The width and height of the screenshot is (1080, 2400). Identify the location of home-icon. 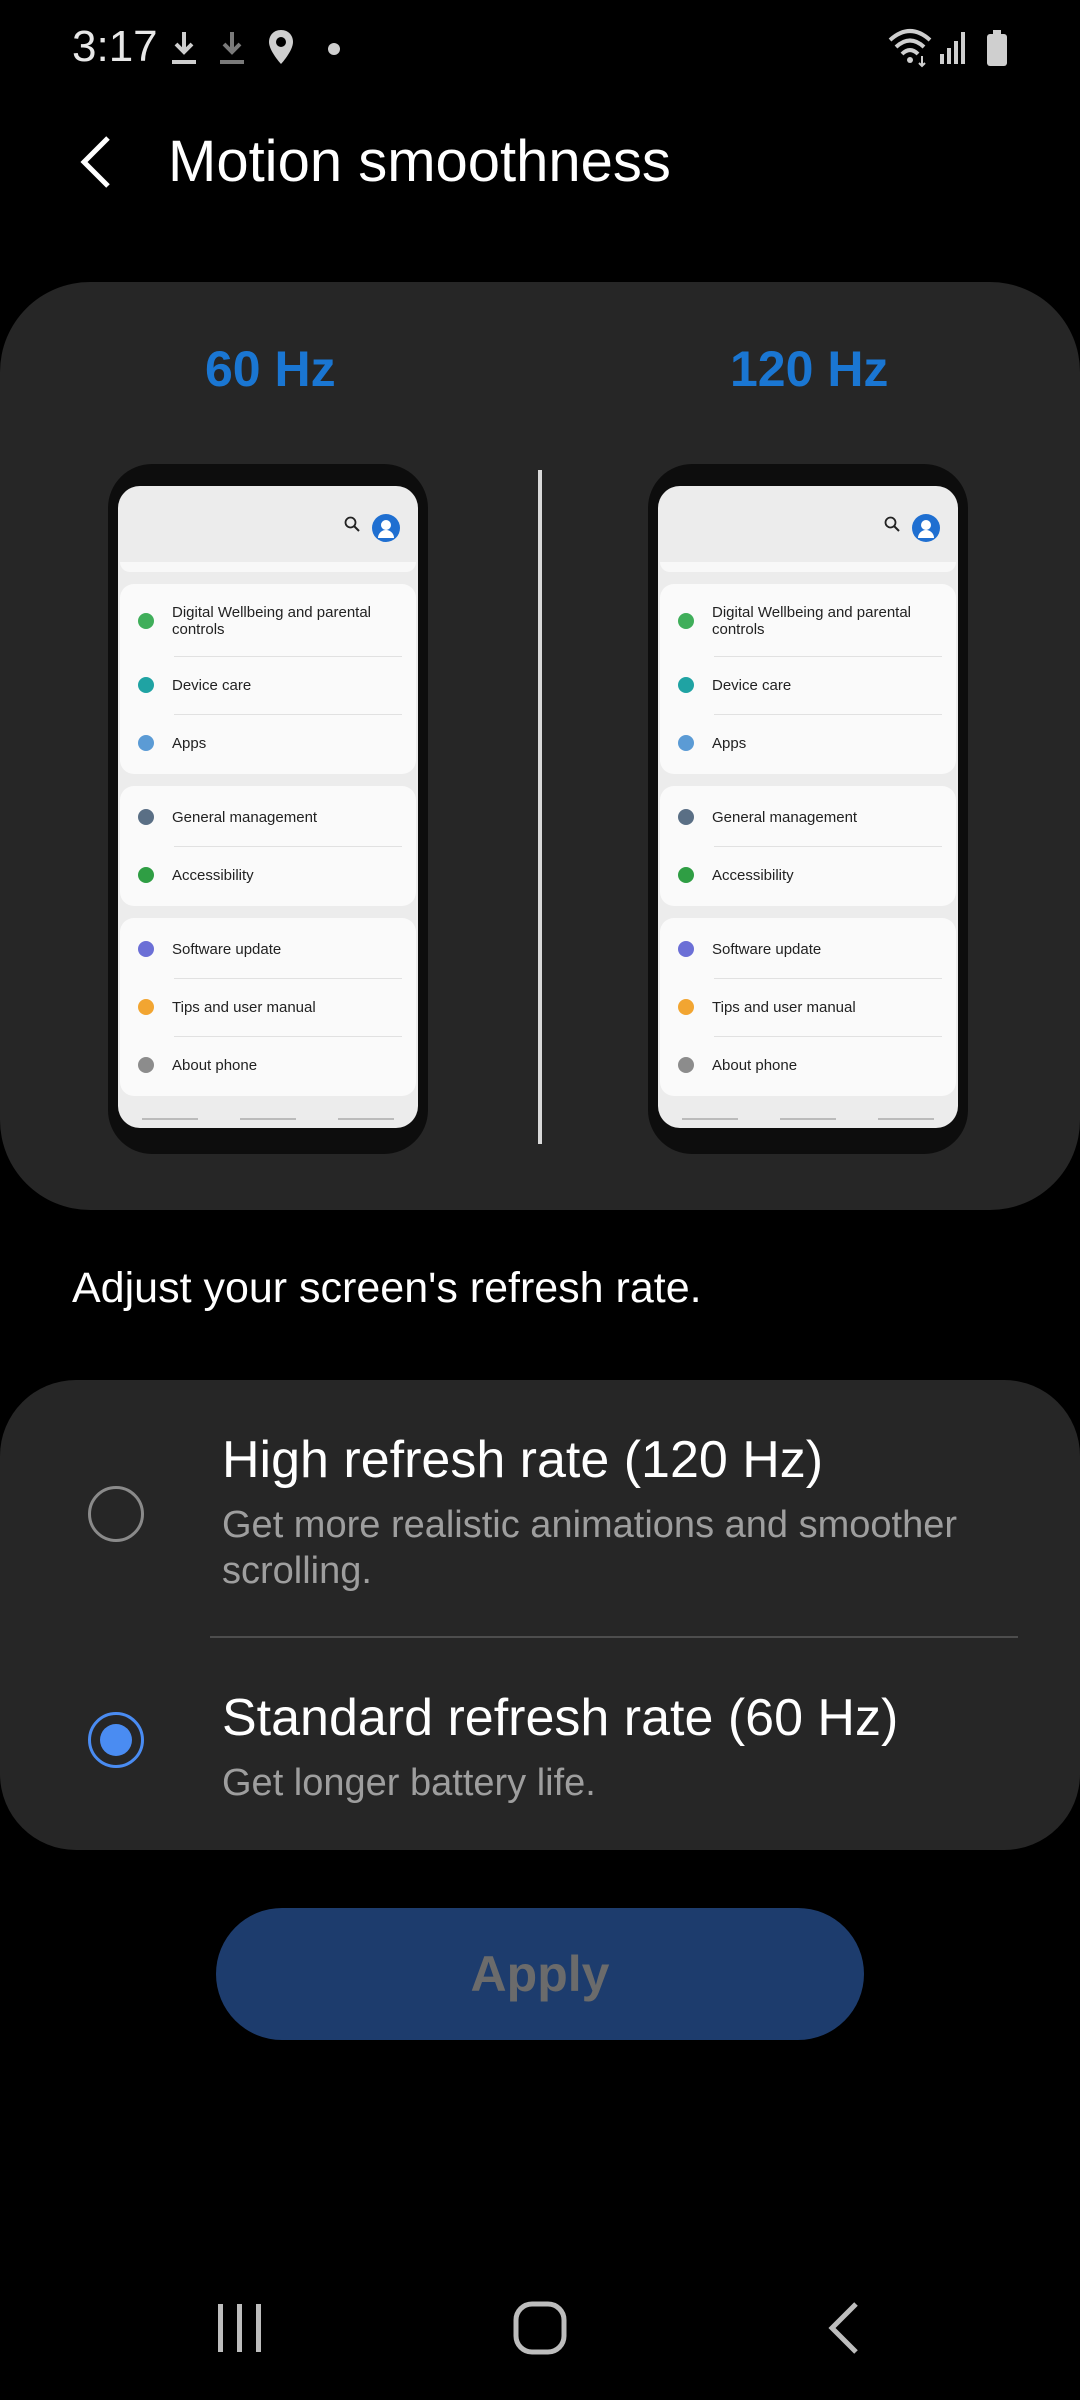
(540, 2330).